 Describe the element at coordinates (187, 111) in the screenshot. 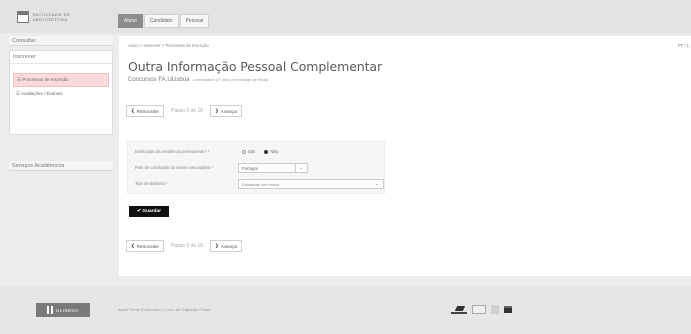

I see `step-indicator-top: Passo 5 de 16` at that location.